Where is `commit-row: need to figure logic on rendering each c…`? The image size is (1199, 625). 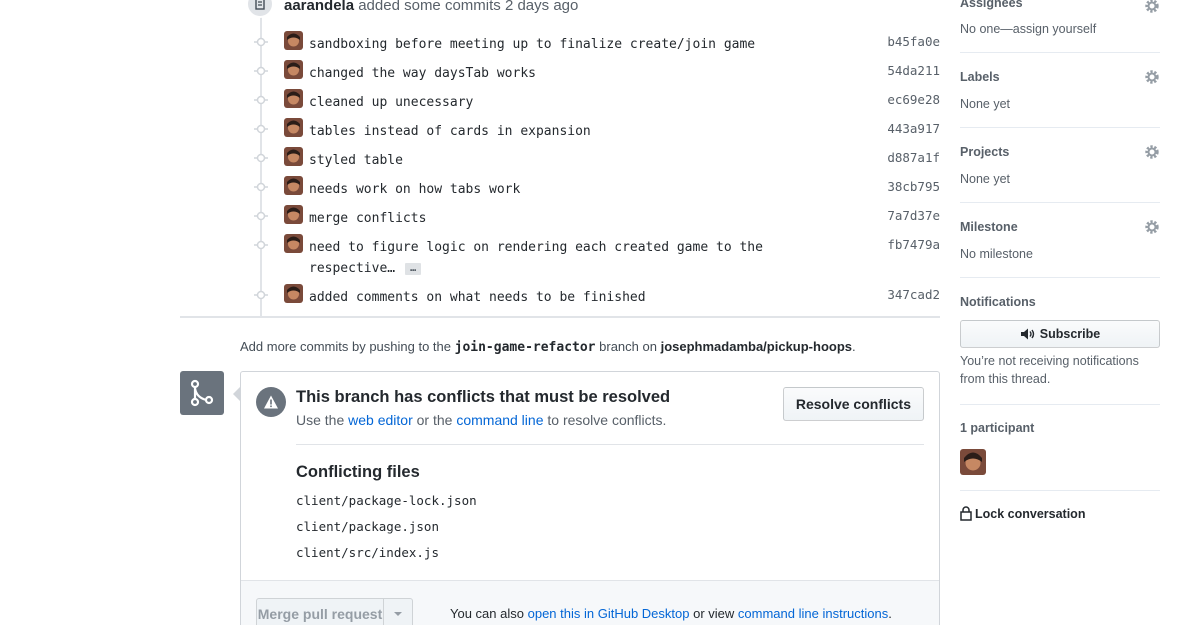
commit-row: need to figure logic on rendering each c… is located at coordinates (560, 254).